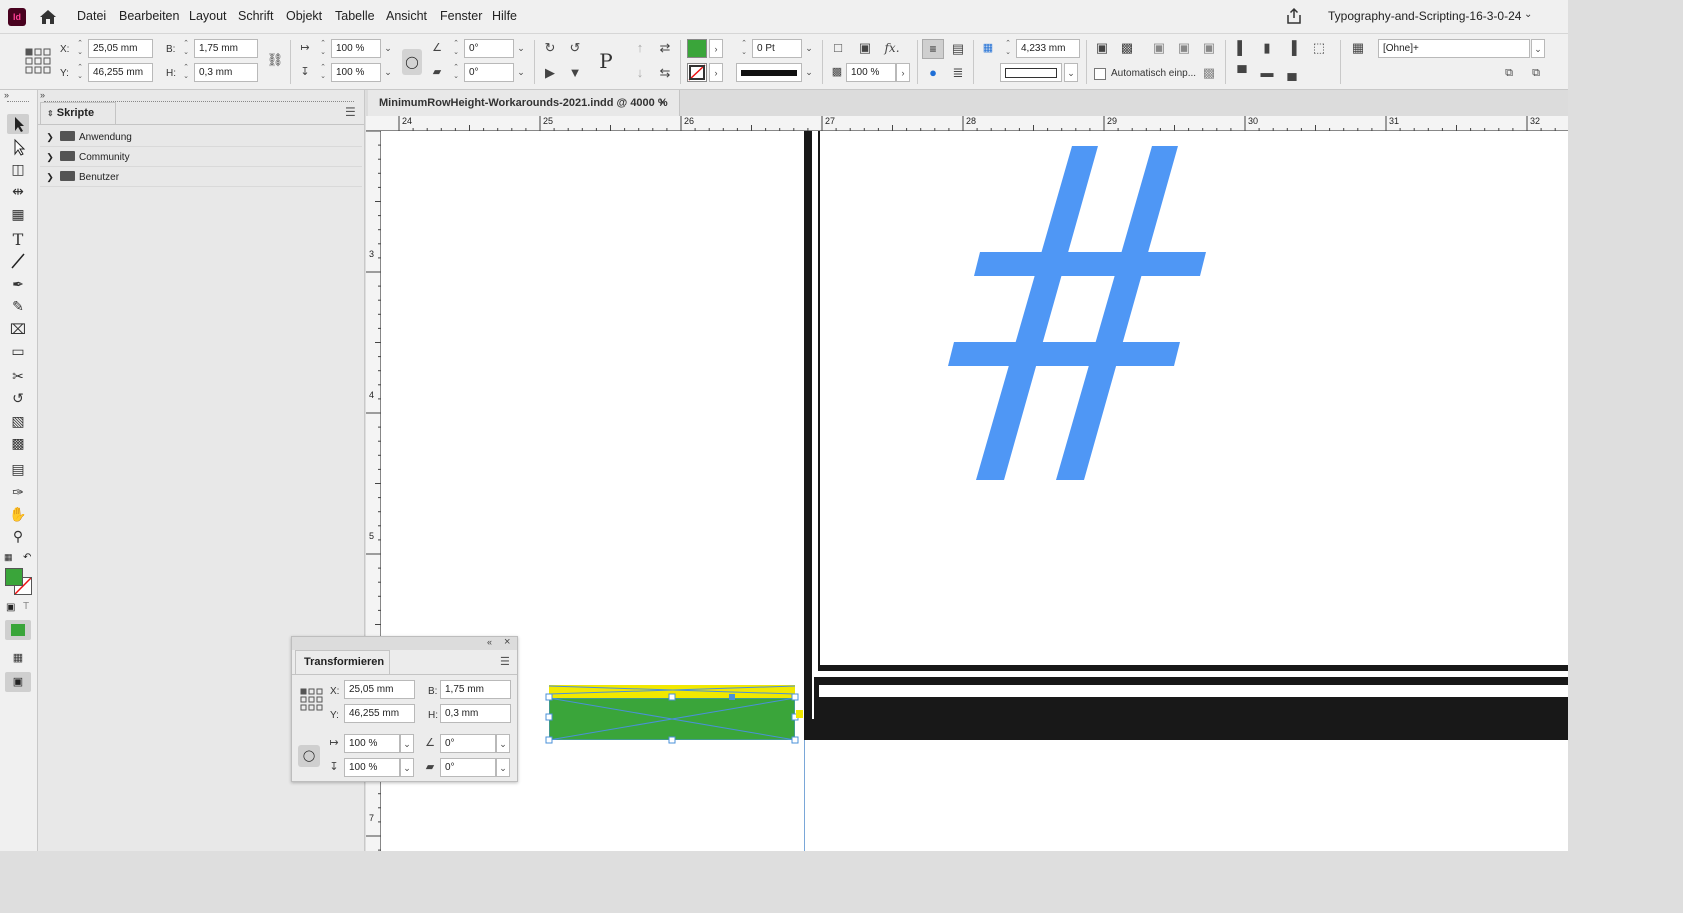 This screenshot has height=913, width=1683. I want to click on shear-dropdown: ⌄, so click(503, 767).